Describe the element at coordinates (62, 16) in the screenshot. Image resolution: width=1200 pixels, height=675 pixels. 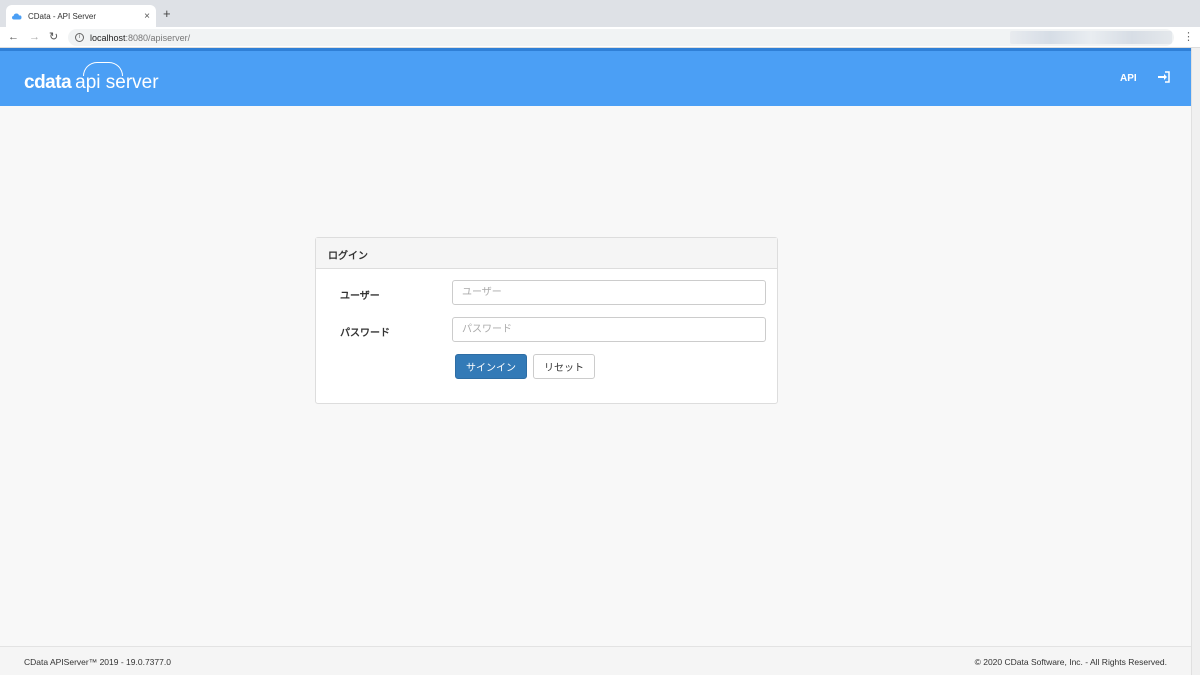
I see `tab-title: CData - API Server` at that location.